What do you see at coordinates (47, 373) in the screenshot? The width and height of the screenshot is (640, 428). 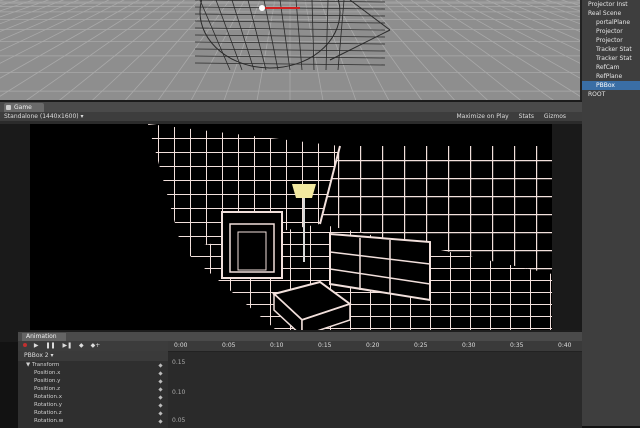 I see `property-label: Position.x` at bounding box center [47, 373].